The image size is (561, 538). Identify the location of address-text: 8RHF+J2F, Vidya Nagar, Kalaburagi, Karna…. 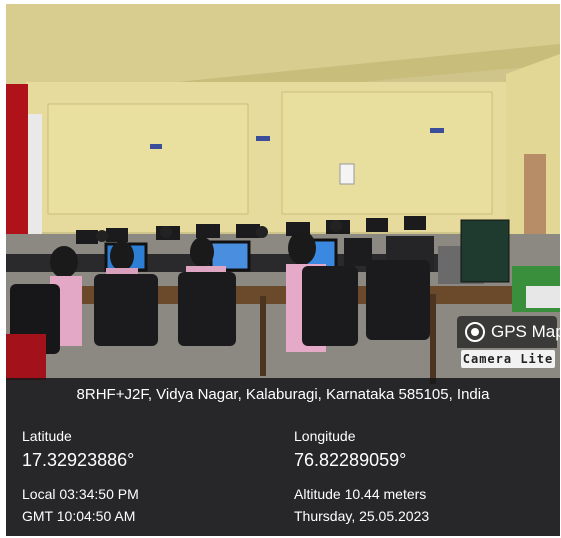
(283, 394).